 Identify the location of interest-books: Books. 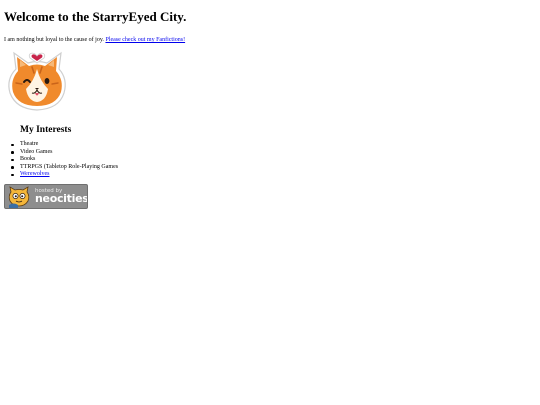
(28, 159).